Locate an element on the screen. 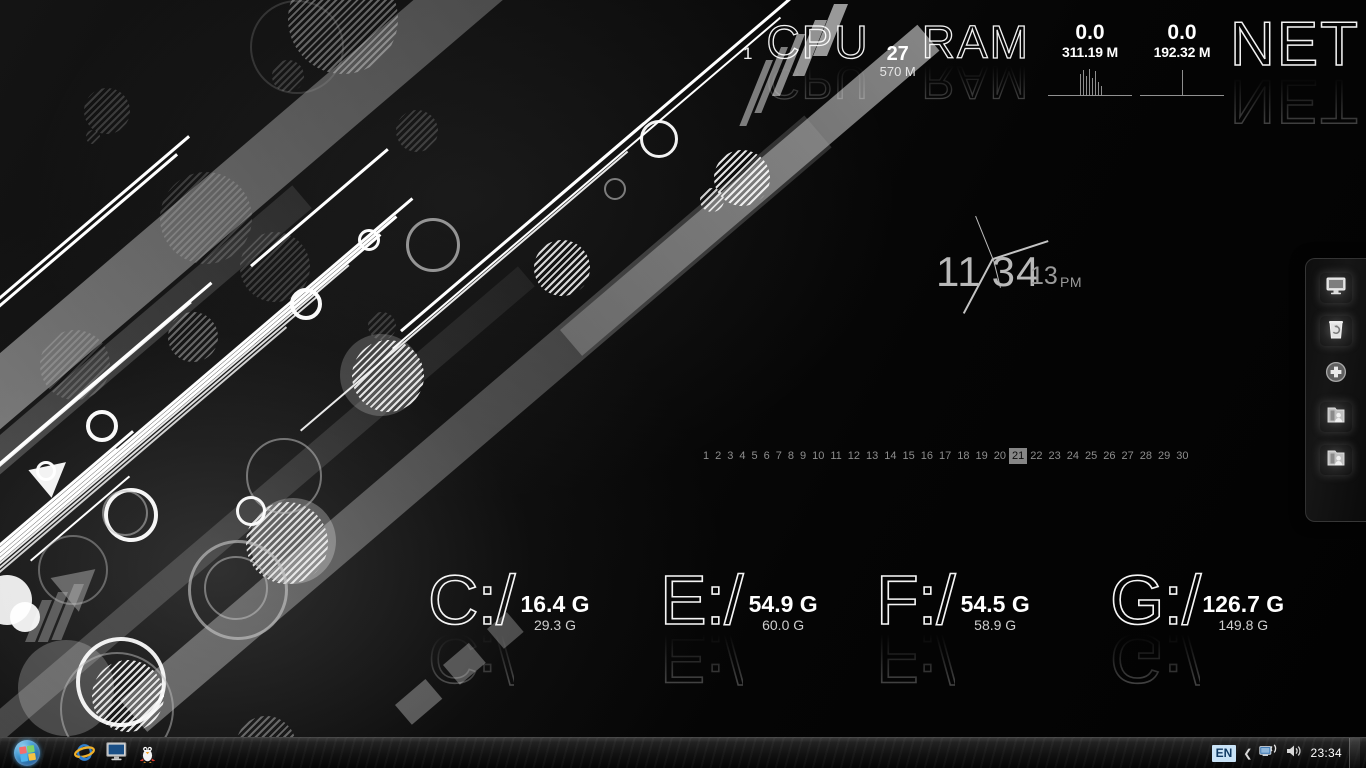  calendar-day: 3 is located at coordinates (730, 456).